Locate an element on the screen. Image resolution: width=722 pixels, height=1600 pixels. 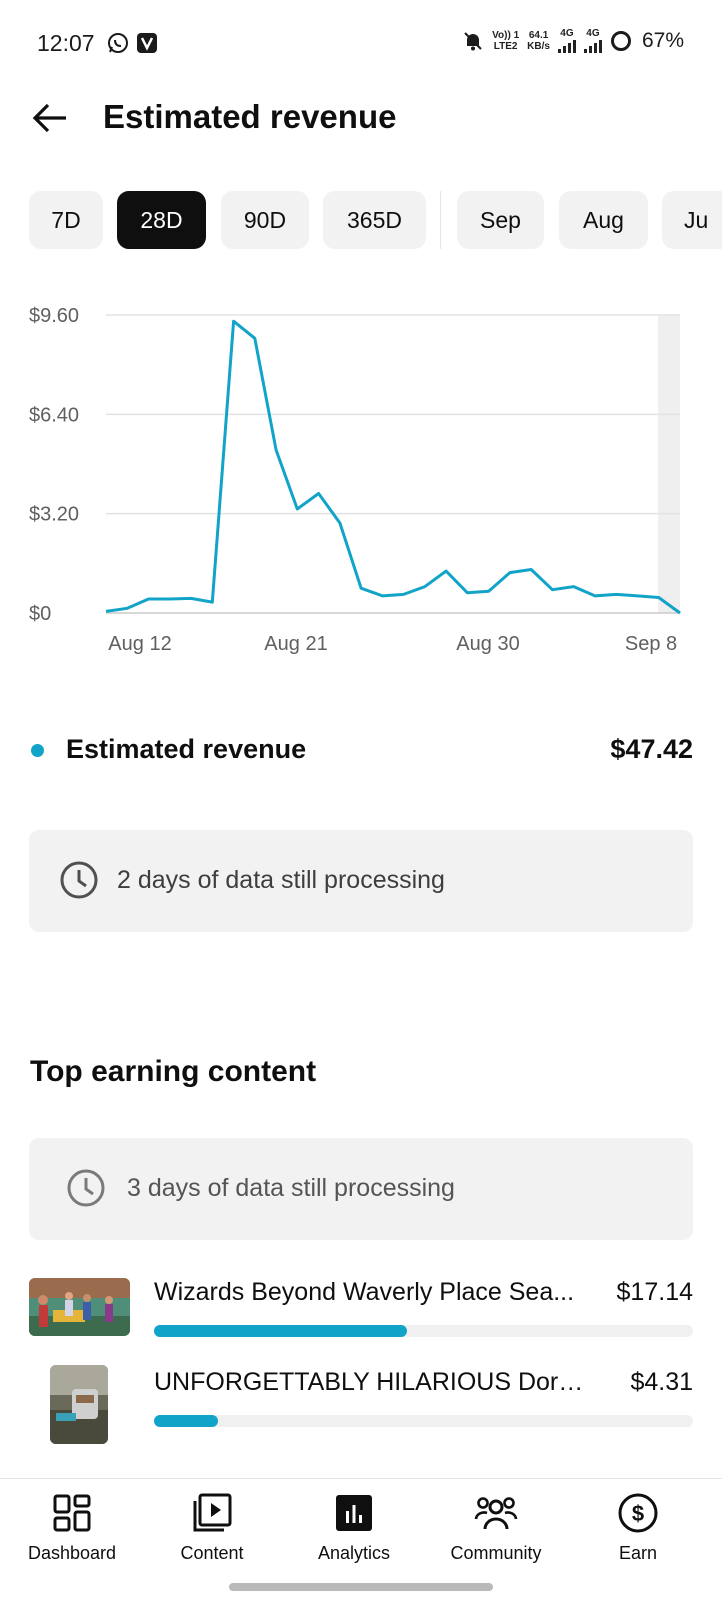
dashboard-icon is located at coordinates (72, 1513).